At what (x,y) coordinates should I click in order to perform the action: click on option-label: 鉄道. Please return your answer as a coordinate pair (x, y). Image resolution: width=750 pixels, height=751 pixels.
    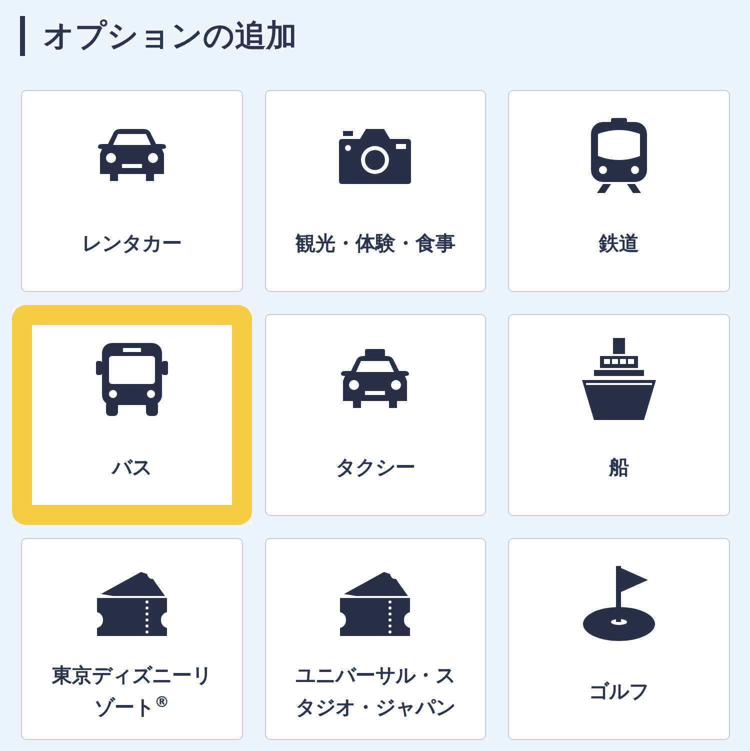
    Looking at the image, I should click on (619, 243).